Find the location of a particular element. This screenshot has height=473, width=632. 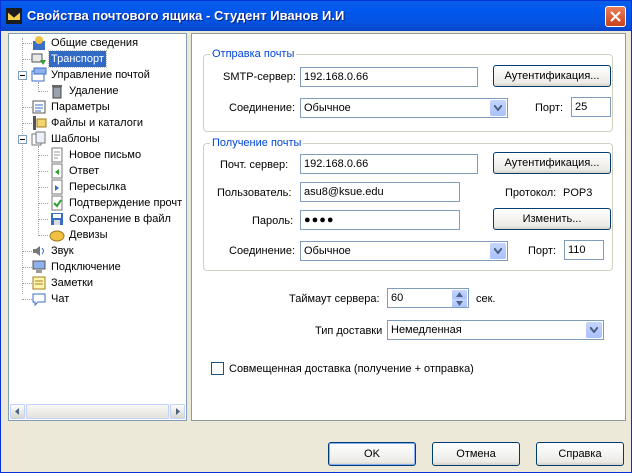

tree-item-general: Общие сведения is located at coordinates (97, 43).